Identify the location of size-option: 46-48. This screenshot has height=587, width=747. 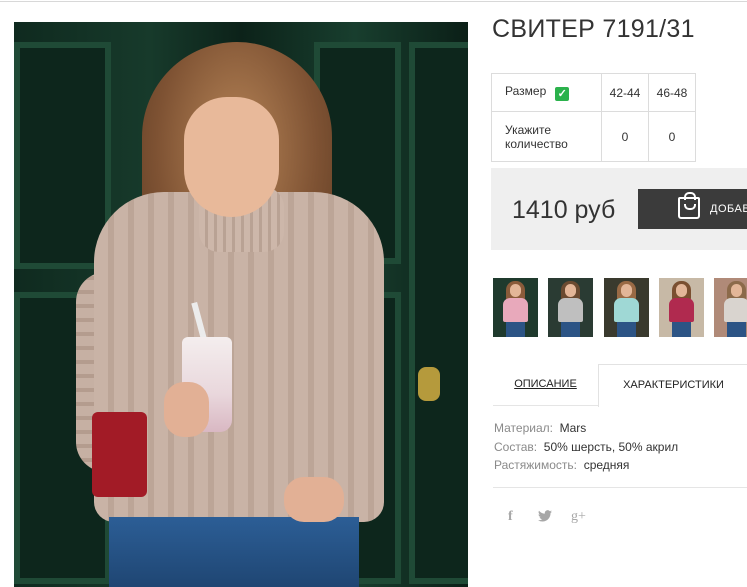
(672, 92).